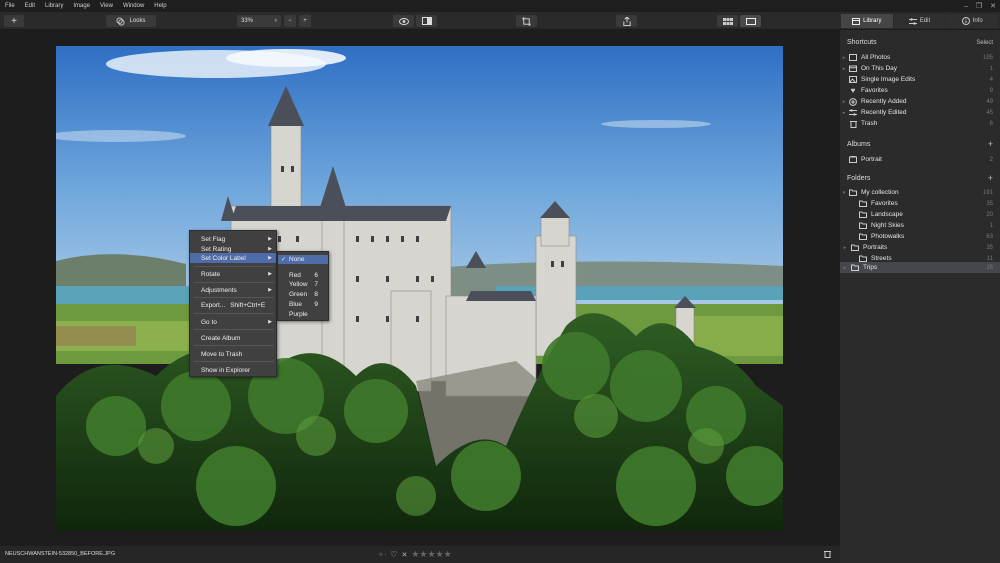  I want to click on share-button, so click(626, 21).